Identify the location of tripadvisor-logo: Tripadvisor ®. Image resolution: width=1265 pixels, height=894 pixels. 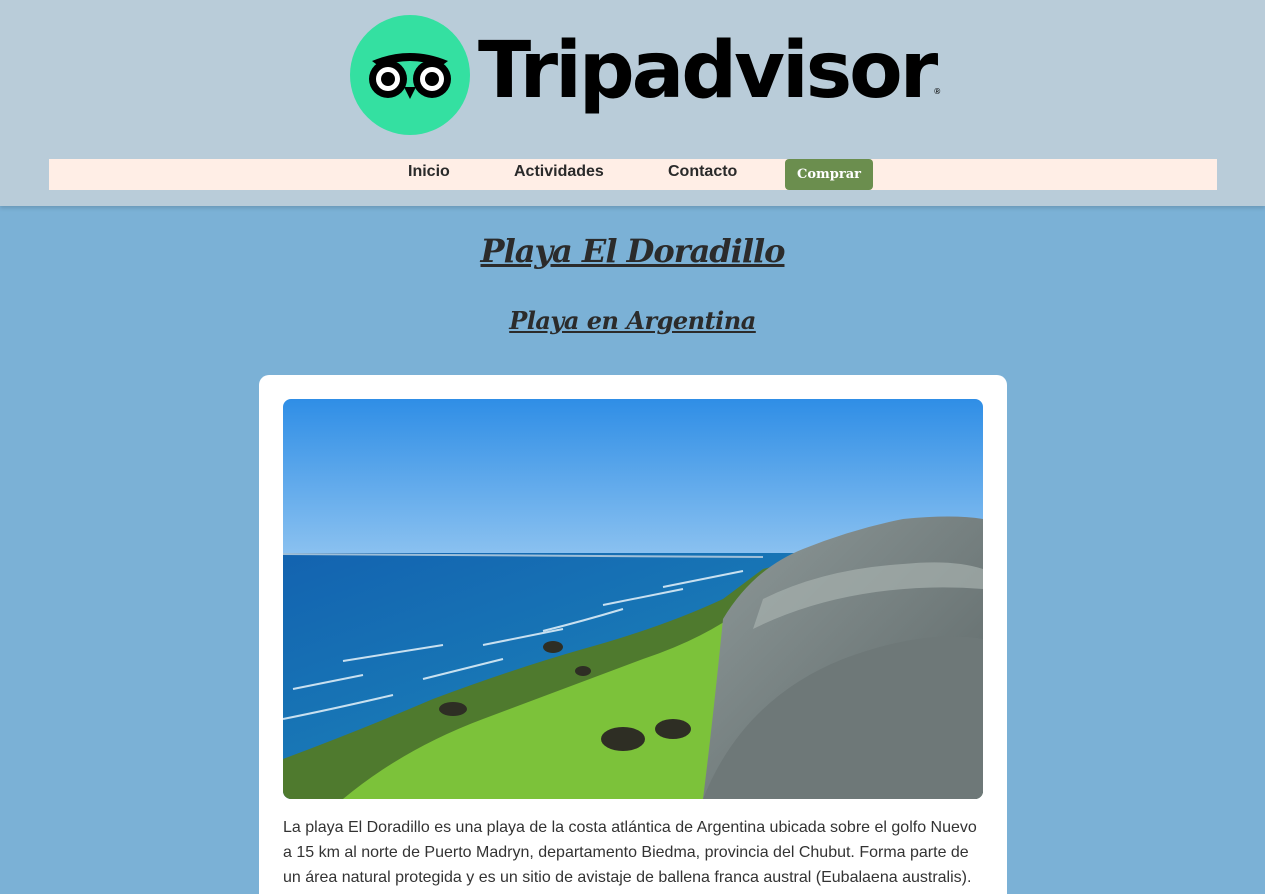
(645, 75).